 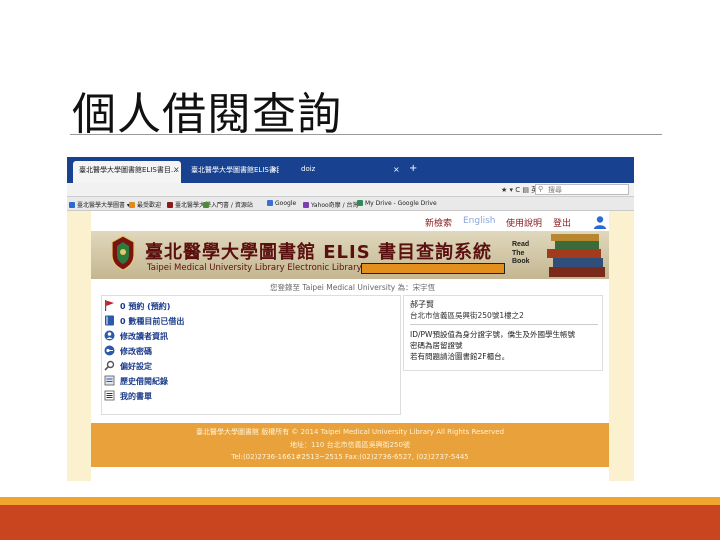 What do you see at coordinates (562, 222) in the screenshot?
I see `logout-link: 登出` at bounding box center [562, 222].